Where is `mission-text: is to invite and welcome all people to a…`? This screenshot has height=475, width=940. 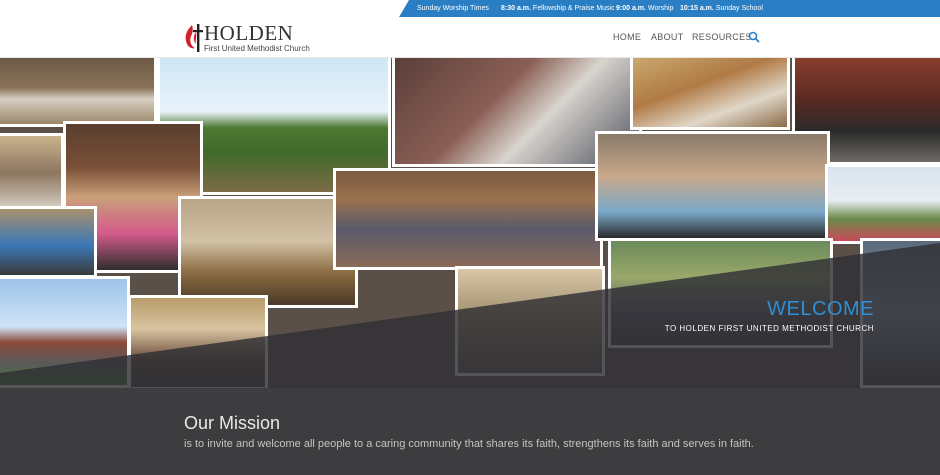 mission-text: is to invite and welcome all people to a… is located at coordinates (469, 444).